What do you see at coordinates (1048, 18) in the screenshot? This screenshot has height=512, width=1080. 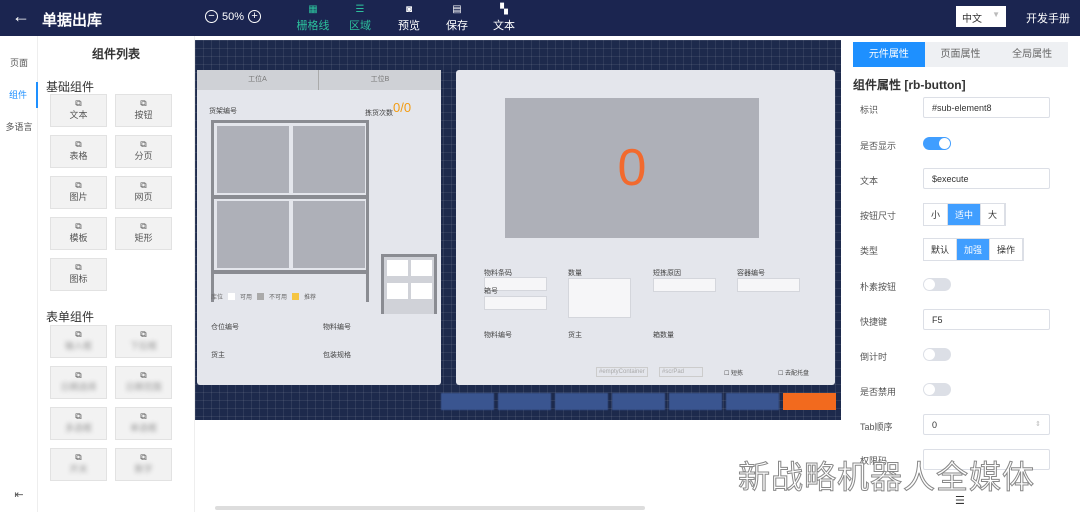 I see `dev-manual-link: 开发手册` at bounding box center [1048, 18].